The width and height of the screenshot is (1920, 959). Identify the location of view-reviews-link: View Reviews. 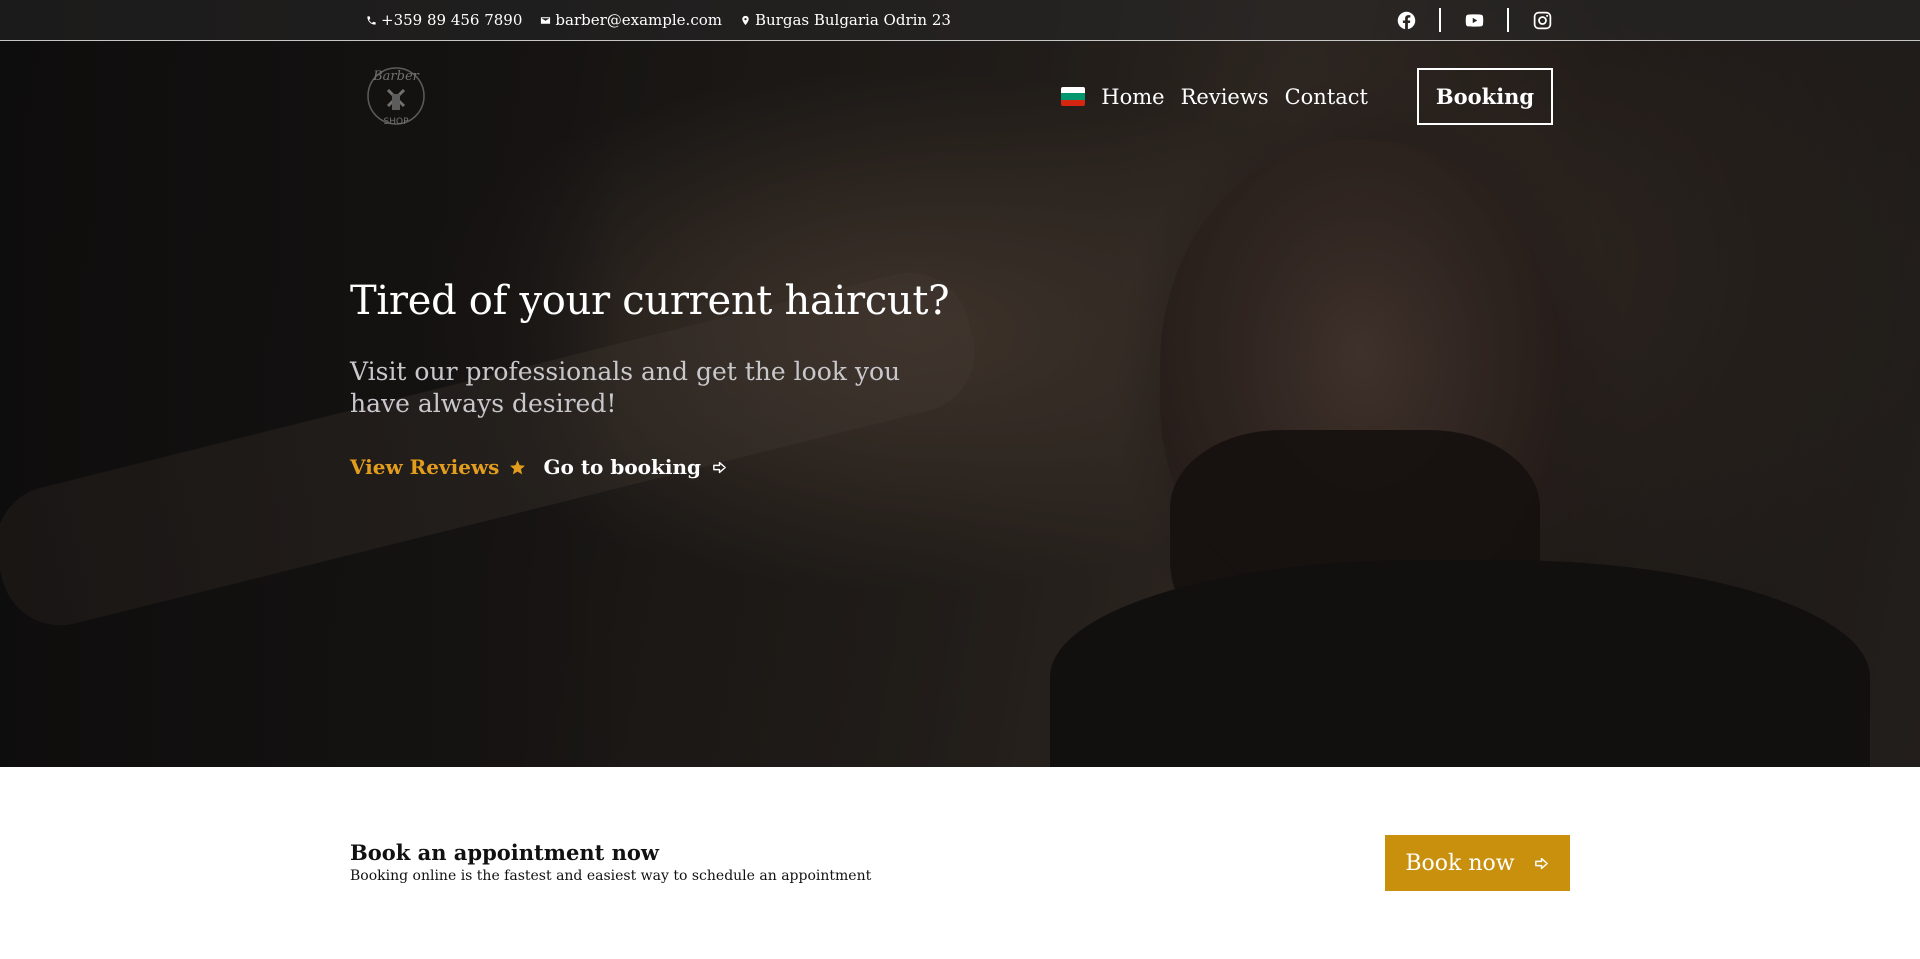
(438, 467).